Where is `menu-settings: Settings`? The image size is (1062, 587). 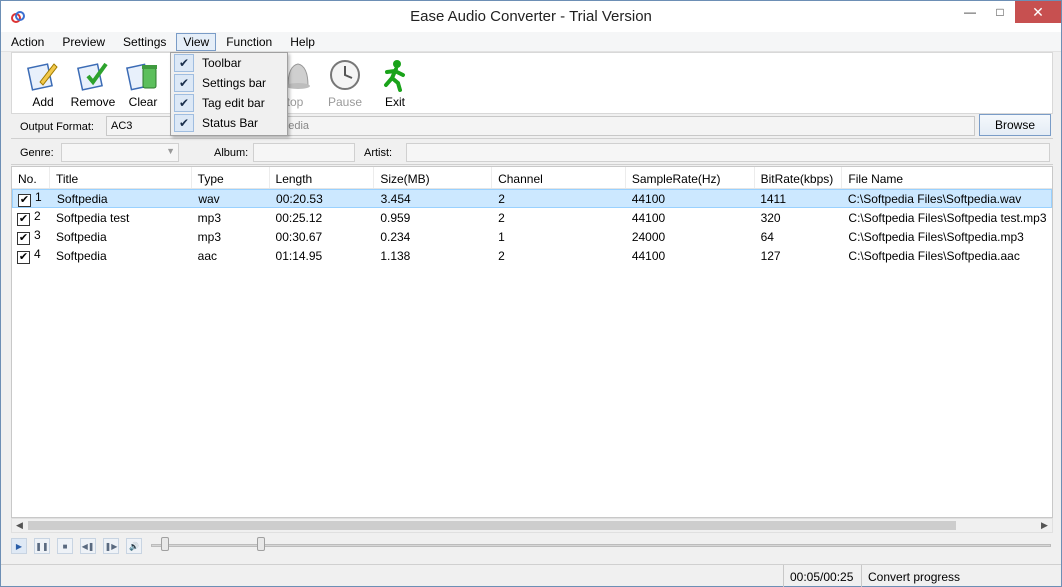 menu-settings: Settings is located at coordinates (144, 42).